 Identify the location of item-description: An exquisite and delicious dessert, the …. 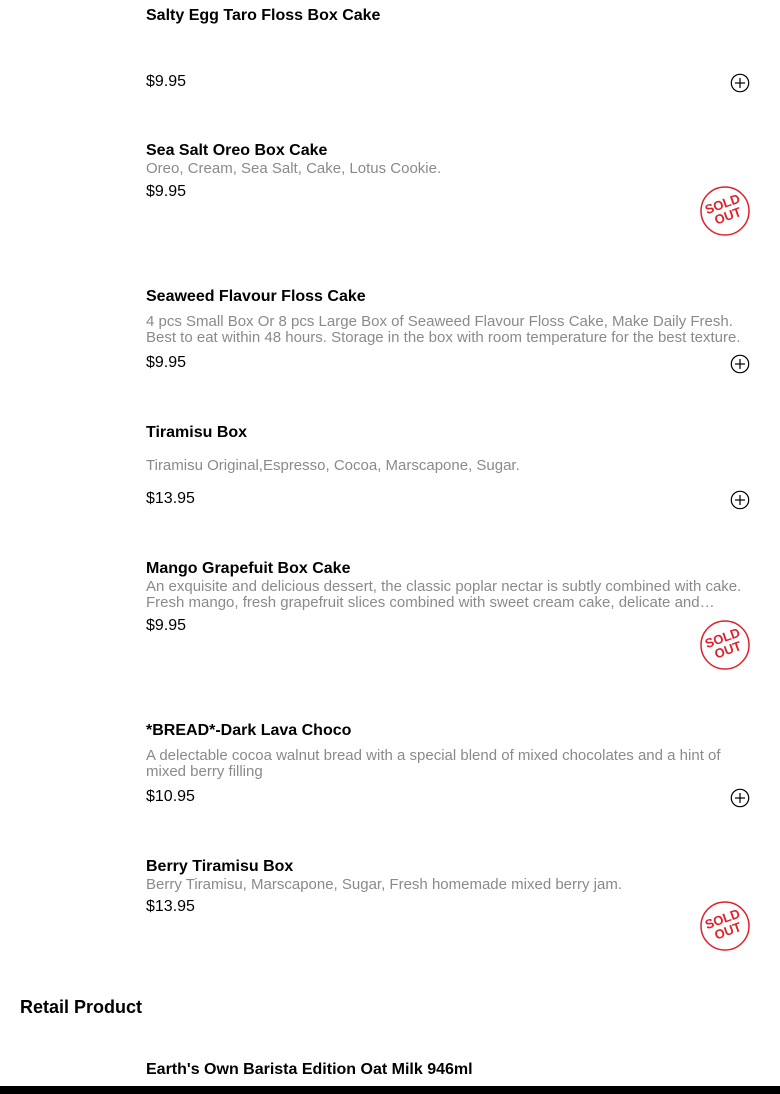
(444, 595).